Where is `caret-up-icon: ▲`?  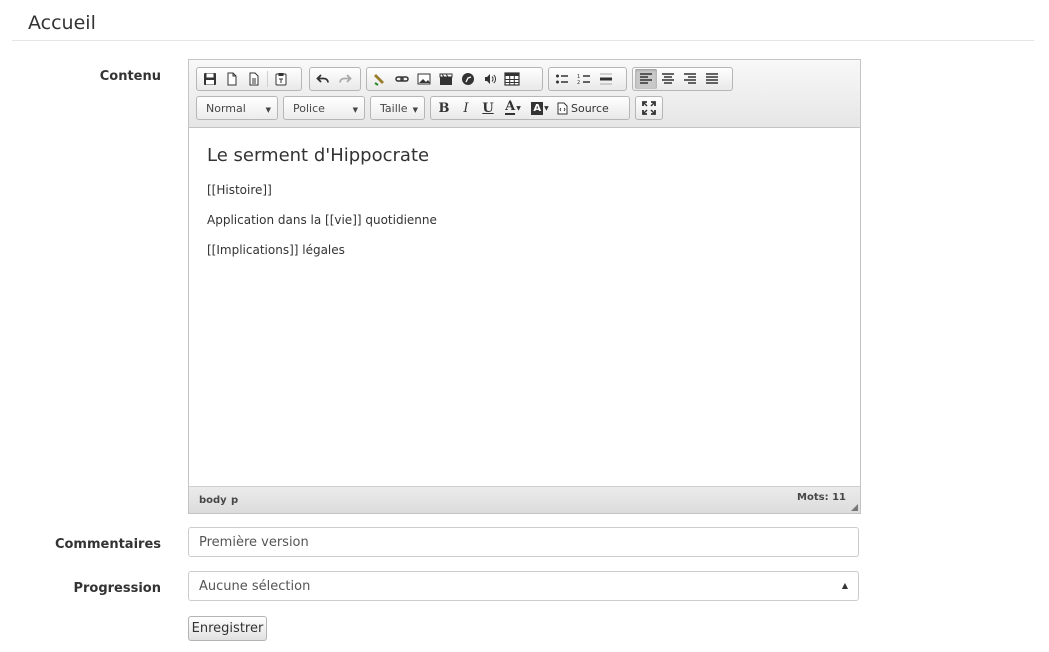 caret-up-icon: ▲ is located at coordinates (844, 585).